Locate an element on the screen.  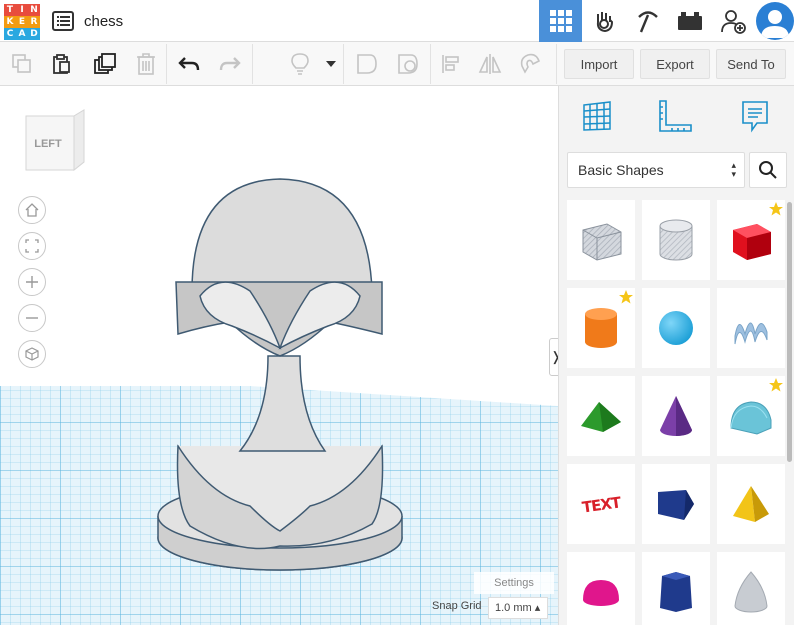
align-icon is located at coordinates (451, 64).